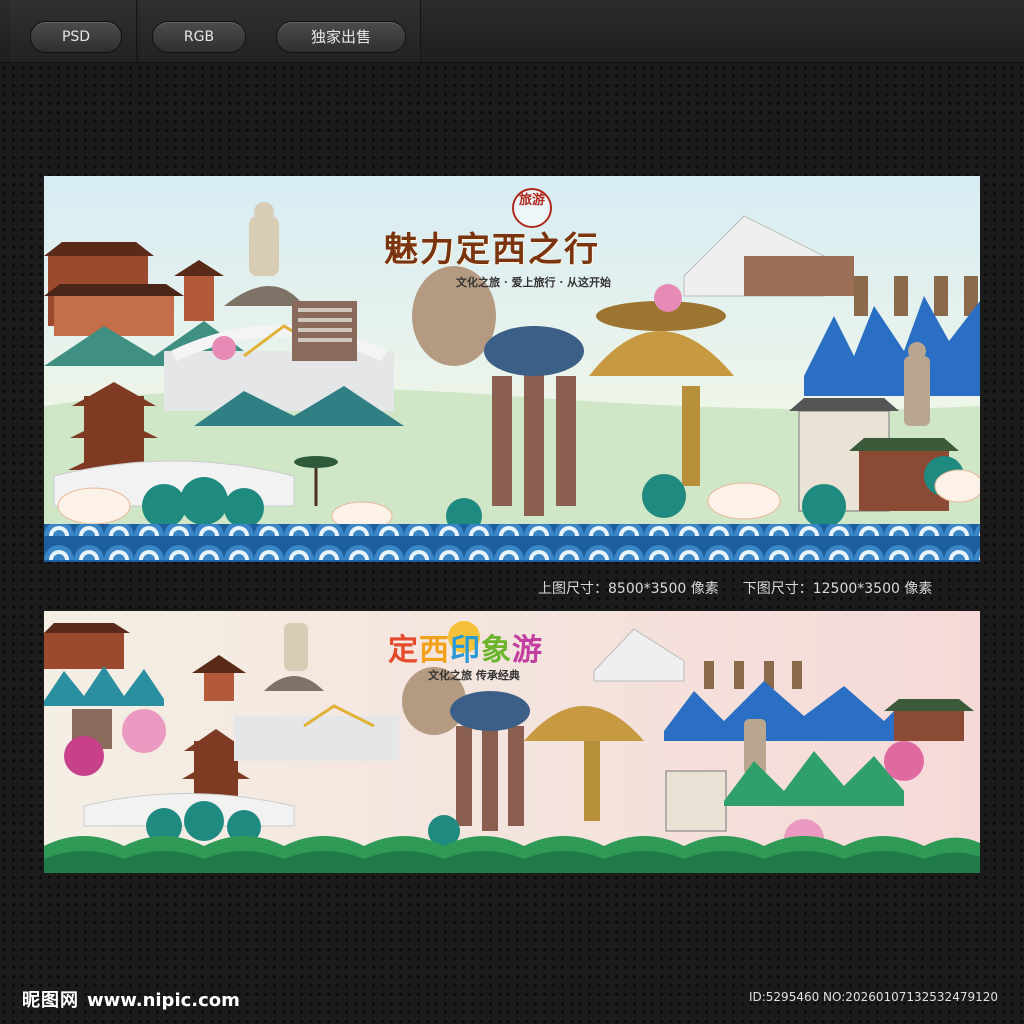  Describe the element at coordinates (403, 650) in the screenshot. I see `title-char: 定` at that location.